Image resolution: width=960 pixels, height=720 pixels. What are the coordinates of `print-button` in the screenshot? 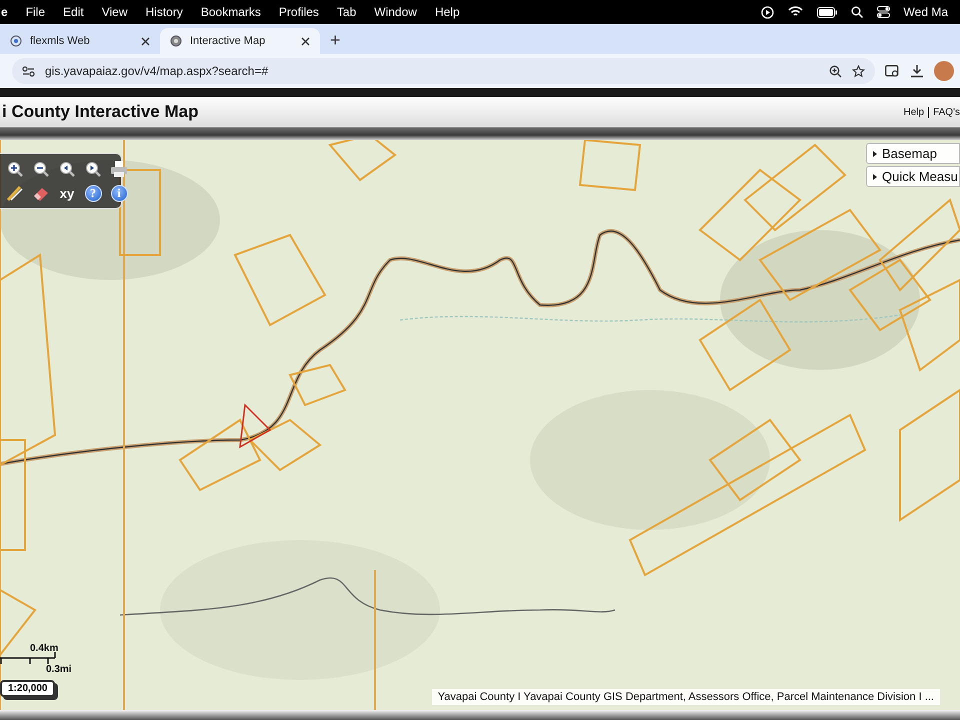 It's located at (119, 169).